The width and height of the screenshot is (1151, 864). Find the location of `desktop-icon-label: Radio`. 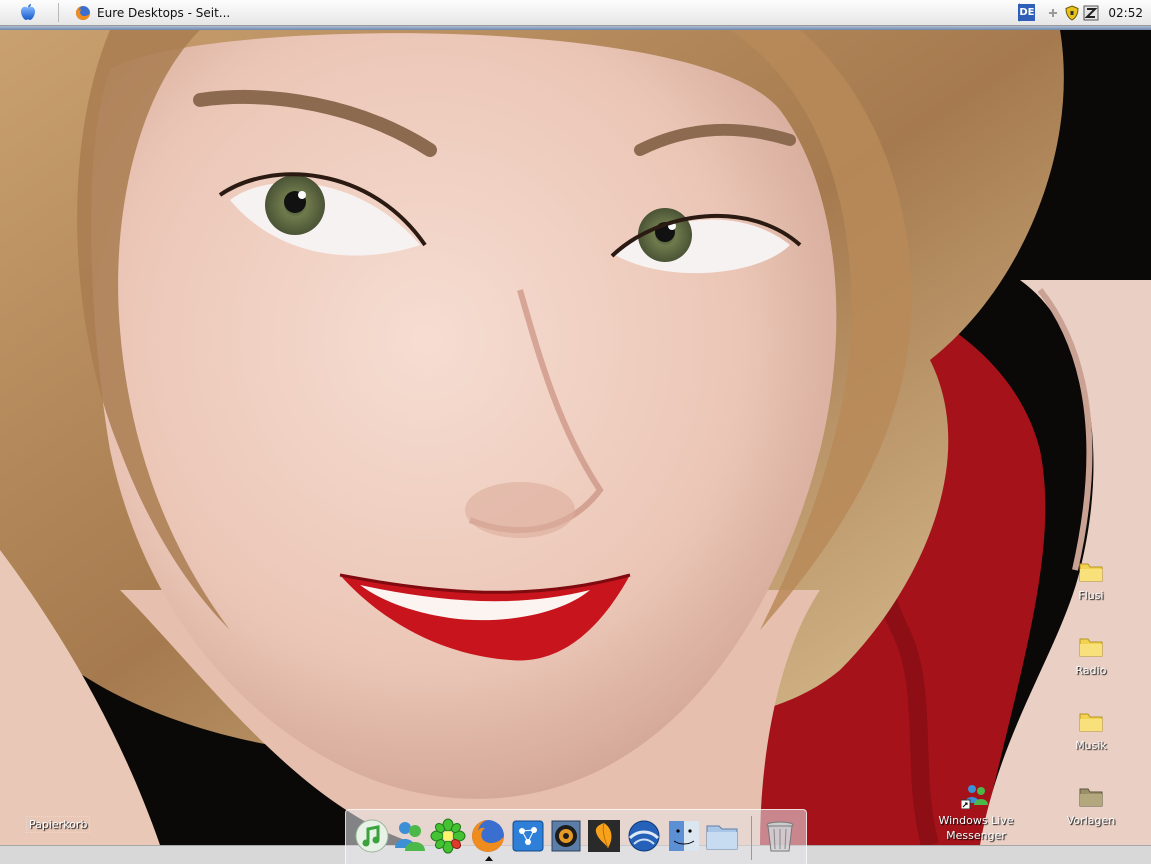

desktop-icon-label: Radio is located at coordinates (1091, 670).